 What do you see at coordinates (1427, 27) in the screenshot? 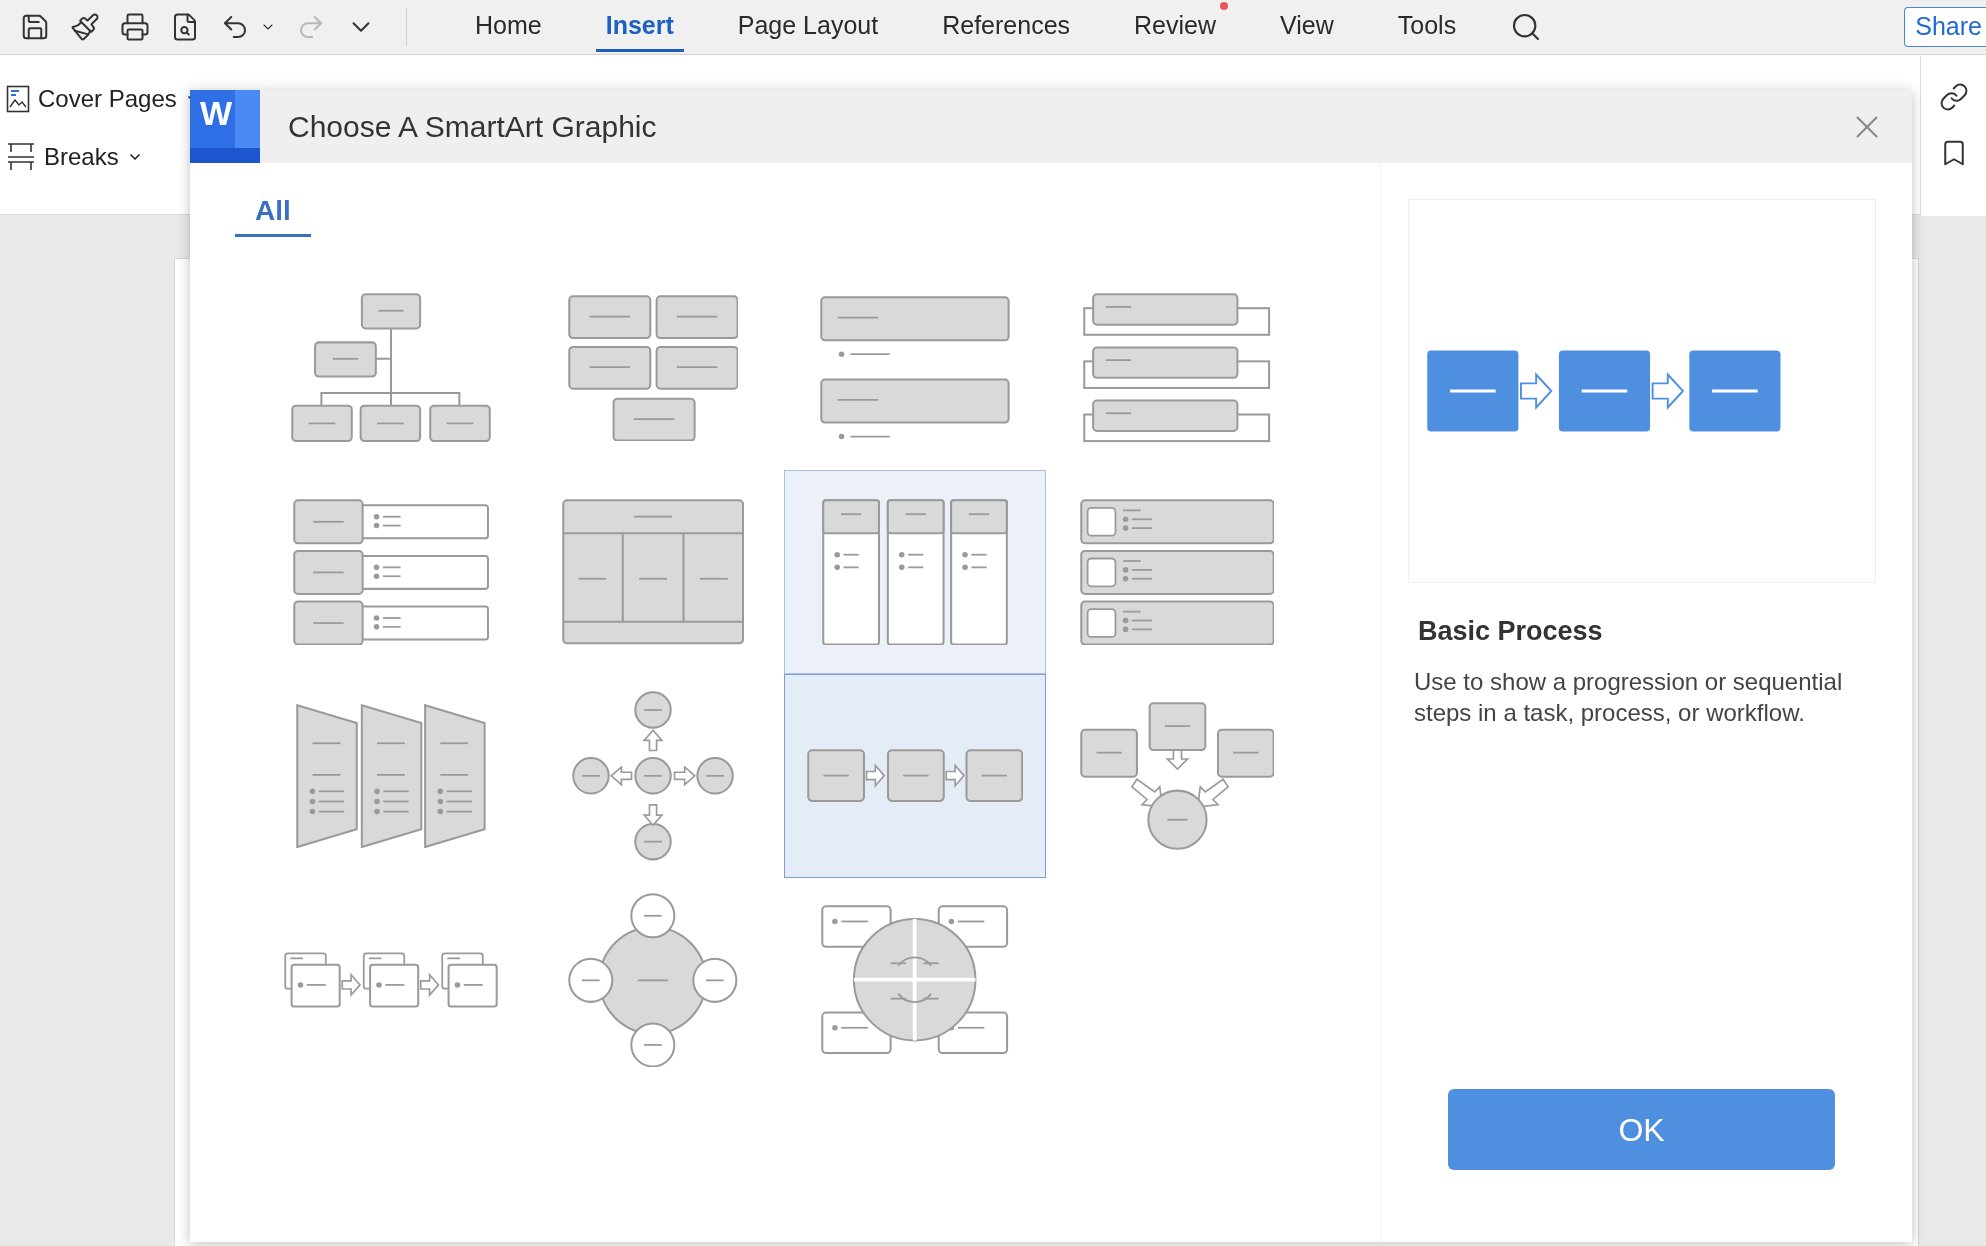
I see `menu-tab: Tools` at bounding box center [1427, 27].